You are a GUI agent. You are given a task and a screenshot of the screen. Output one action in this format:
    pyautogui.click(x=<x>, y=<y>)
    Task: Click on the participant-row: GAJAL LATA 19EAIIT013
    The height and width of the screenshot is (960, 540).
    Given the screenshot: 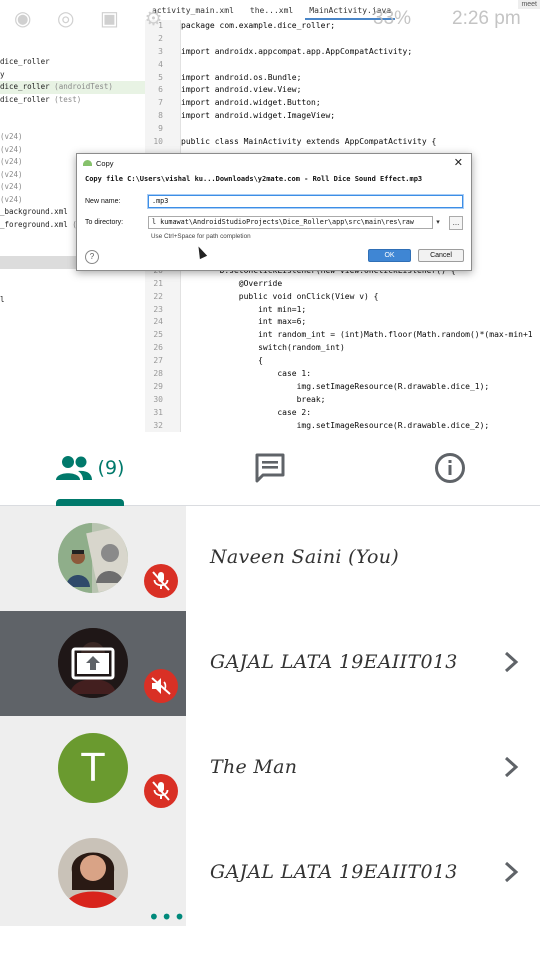 What is the action you would take?
    pyautogui.click(x=270, y=663)
    